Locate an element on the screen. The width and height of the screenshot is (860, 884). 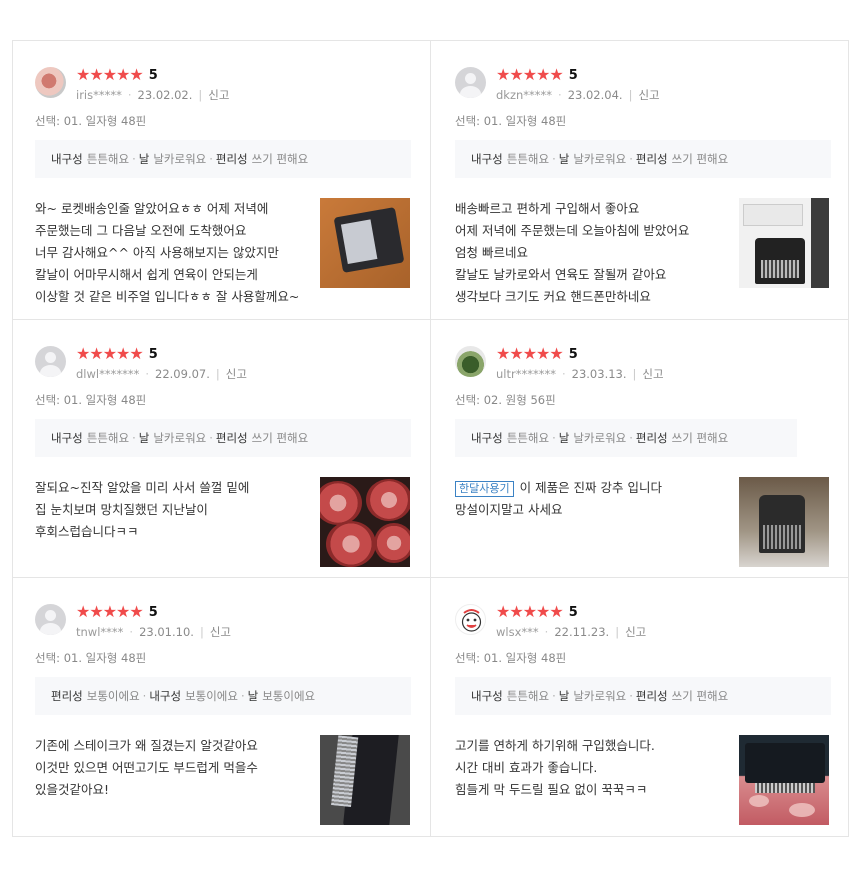
review-line: 힘들게 막 두드릴 필요 없이 꾹꾹ㅋㅋ is located at coordinates (551, 789).